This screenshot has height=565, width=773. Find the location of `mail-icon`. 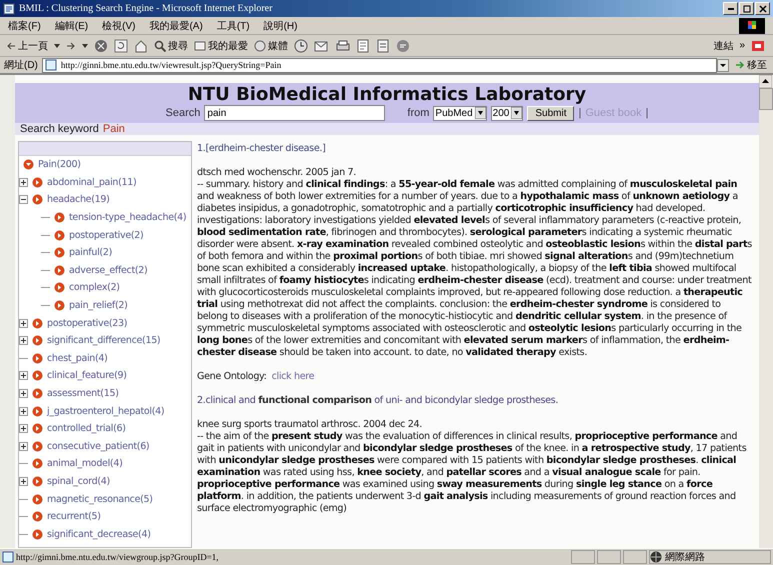

mail-icon is located at coordinates (322, 45).